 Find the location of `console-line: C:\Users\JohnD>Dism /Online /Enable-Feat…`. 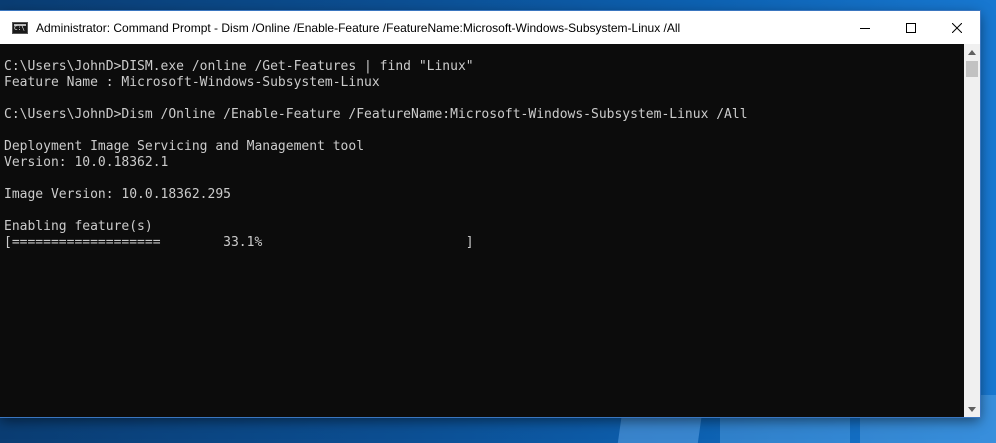

console-line: C:\Users\JohnD>Dism /Online /Enable-Feat… is located at coordinates (376, 114).